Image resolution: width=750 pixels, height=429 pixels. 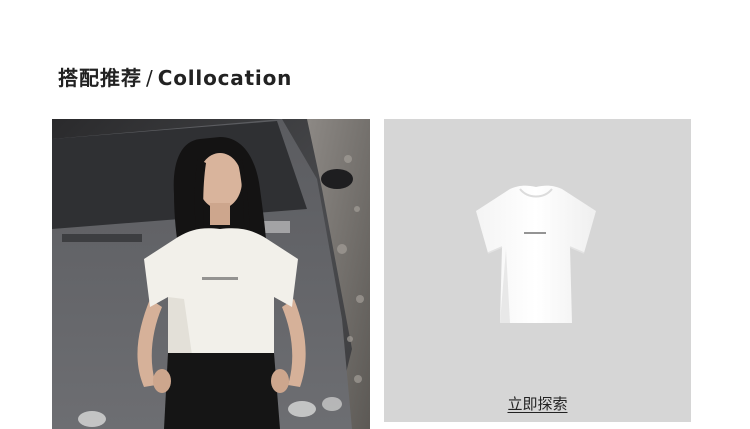 I want to click on section-title-cn: 搭配推荐, so click(x=100, y=78).